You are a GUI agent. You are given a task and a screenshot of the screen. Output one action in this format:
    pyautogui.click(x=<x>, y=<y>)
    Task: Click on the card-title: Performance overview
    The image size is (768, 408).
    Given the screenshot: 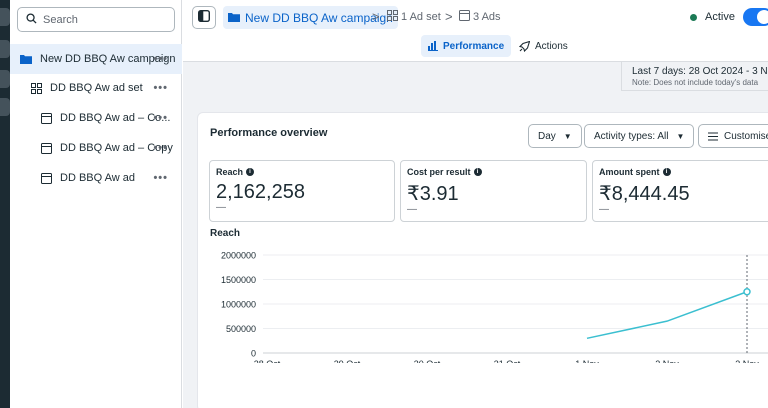 What is the action you would take?
    pyautogui.click(x=269, y=133)
    